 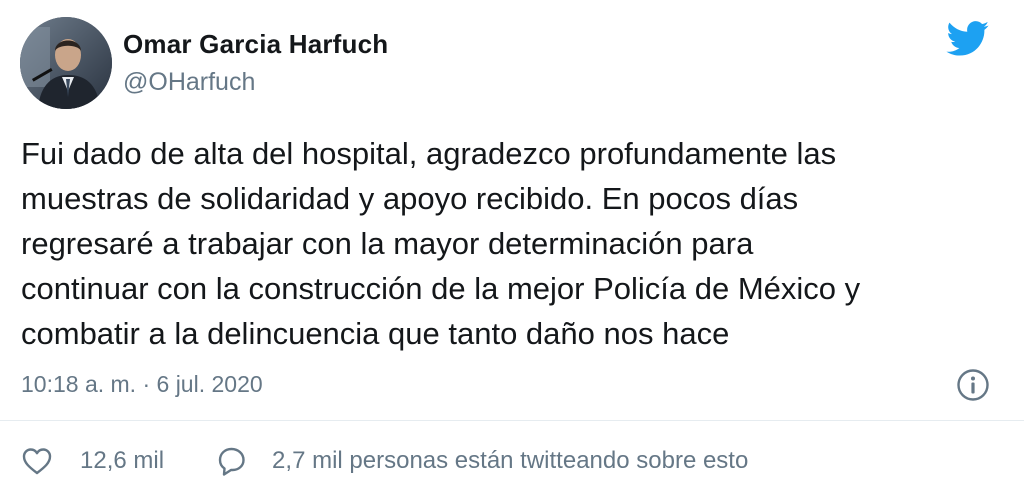 I want to click on speech-bubble-icon, so click(x=231, y=461).